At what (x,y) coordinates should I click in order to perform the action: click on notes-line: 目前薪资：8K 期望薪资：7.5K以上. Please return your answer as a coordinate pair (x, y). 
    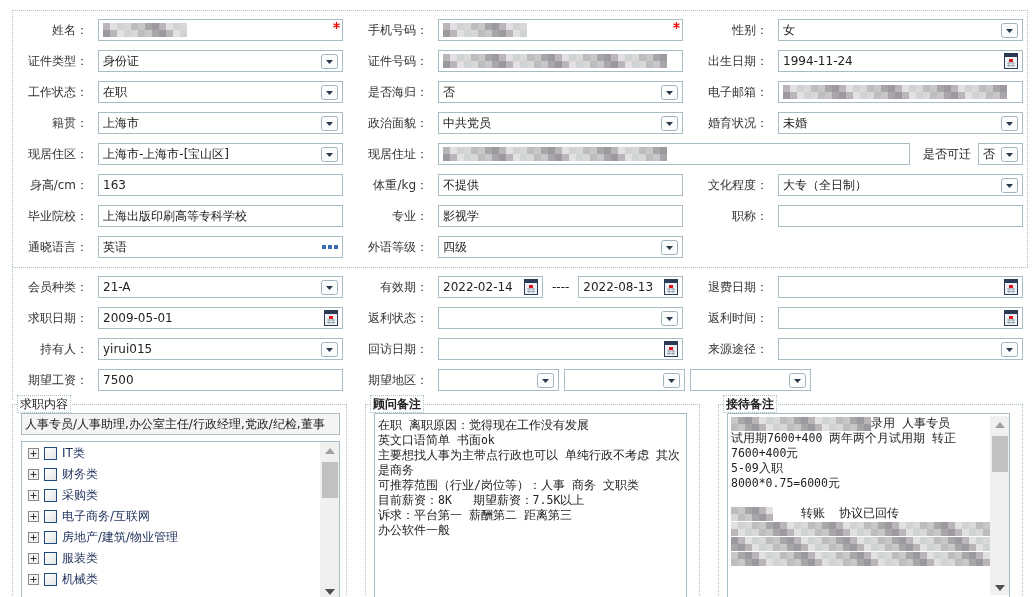
    Looking at the image, I should click on (482, 500).